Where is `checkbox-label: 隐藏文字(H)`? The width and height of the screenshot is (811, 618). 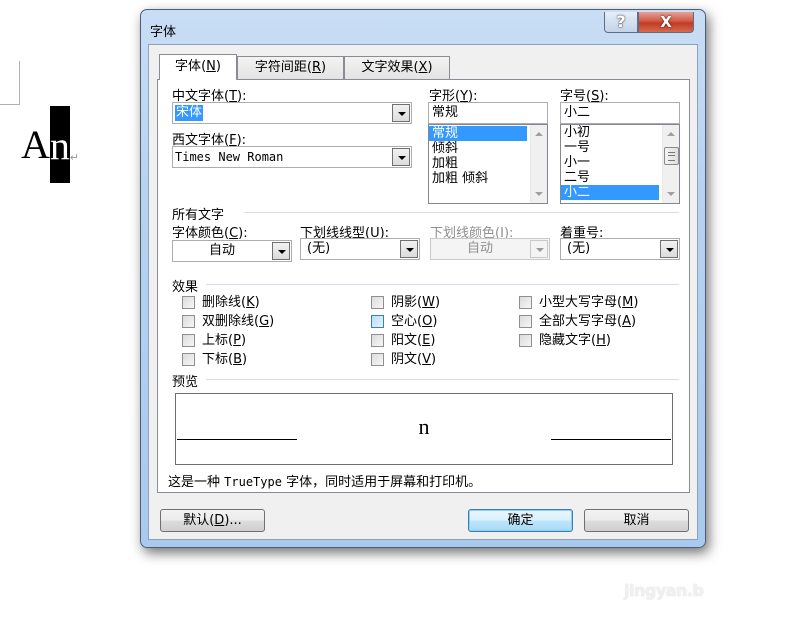 checkbox-label: 隐藏文字(H) is located at coordinates (575, 340).